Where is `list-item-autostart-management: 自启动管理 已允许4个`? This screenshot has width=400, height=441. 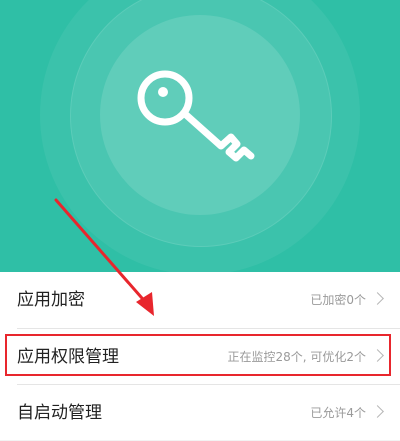 list-item-autostart-management: 自启动管理 已允许4个 is located at coordinates (200, 413).